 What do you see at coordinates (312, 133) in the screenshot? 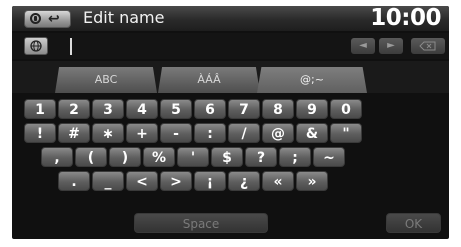
I see `key: &` at bounding box center [312, 133].